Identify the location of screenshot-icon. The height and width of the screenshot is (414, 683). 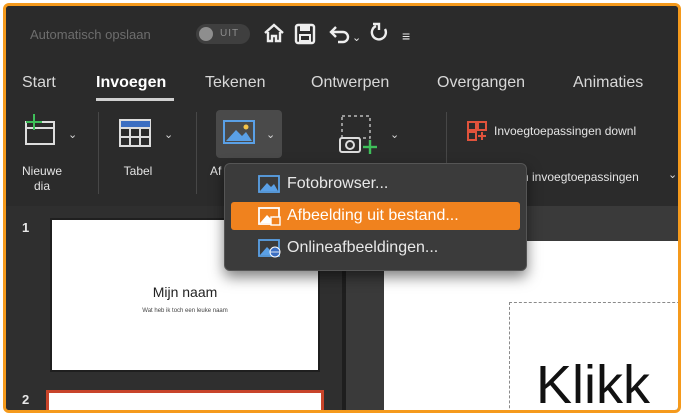
(359, 134).